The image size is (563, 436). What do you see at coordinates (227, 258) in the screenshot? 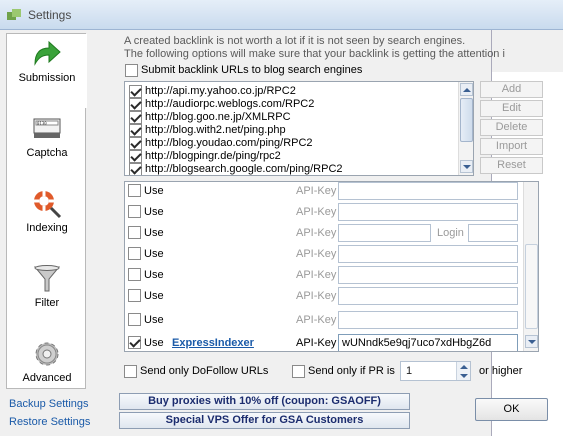
I see `service-name-overlay` at bounding box center [227, 258].